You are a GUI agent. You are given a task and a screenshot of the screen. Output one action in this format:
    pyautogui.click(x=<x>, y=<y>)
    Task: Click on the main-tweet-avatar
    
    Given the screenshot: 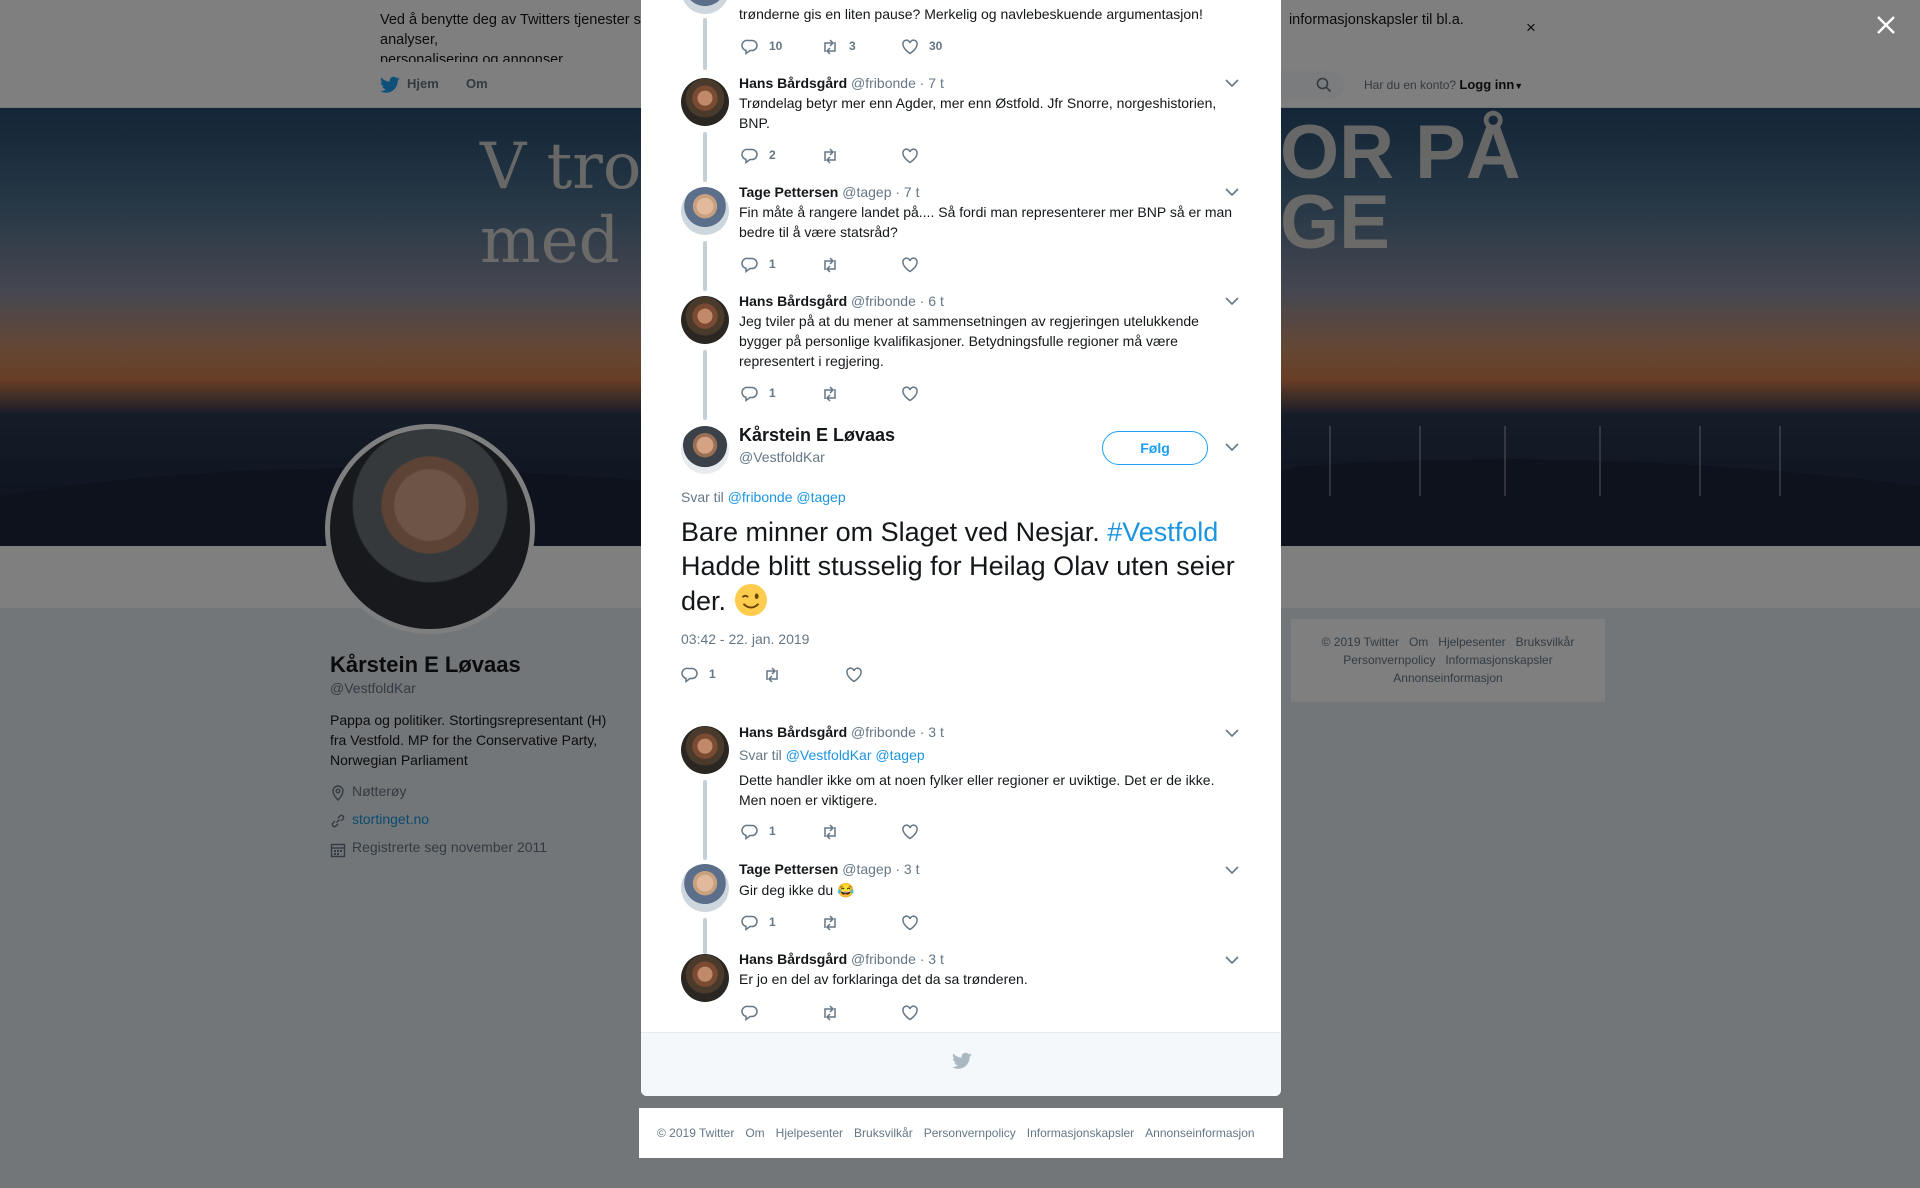 What is the action you would take?
    pyautogui.click(x=705, y=450)
    